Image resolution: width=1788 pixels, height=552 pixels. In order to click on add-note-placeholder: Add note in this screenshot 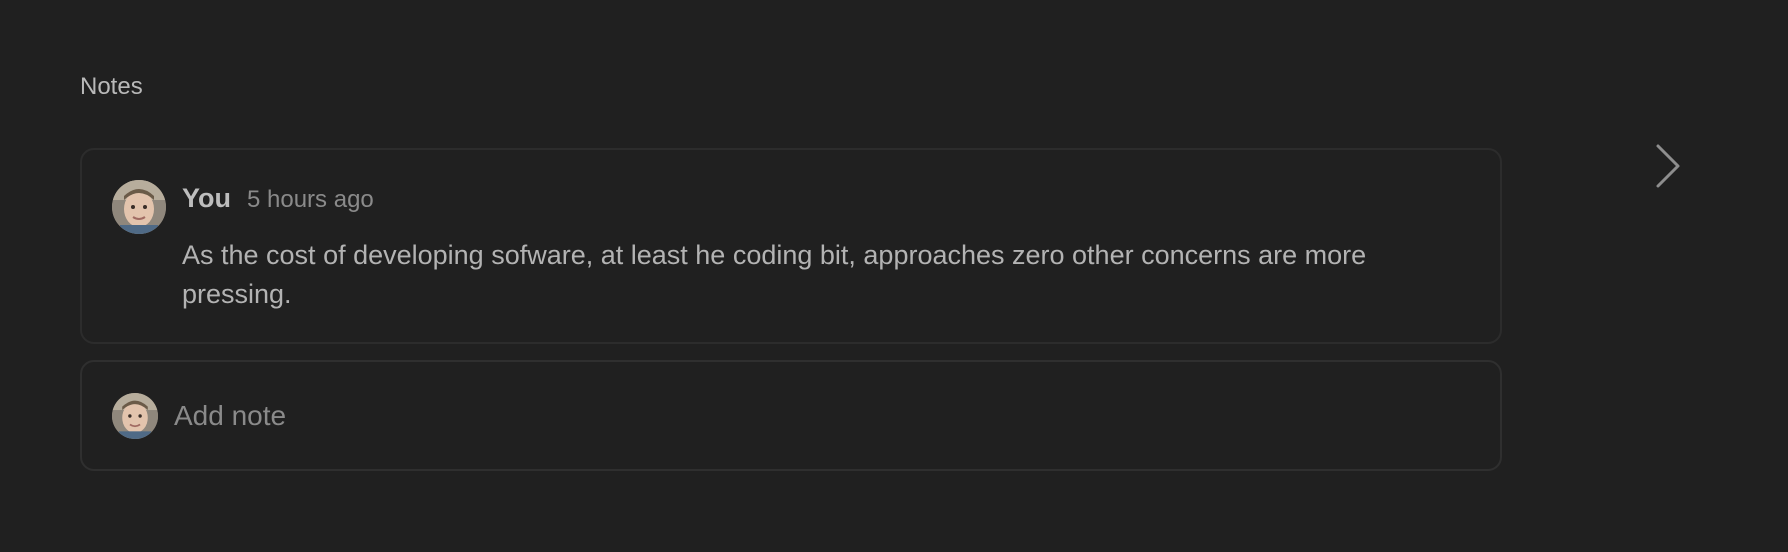, I will do `click(230, 415)`.